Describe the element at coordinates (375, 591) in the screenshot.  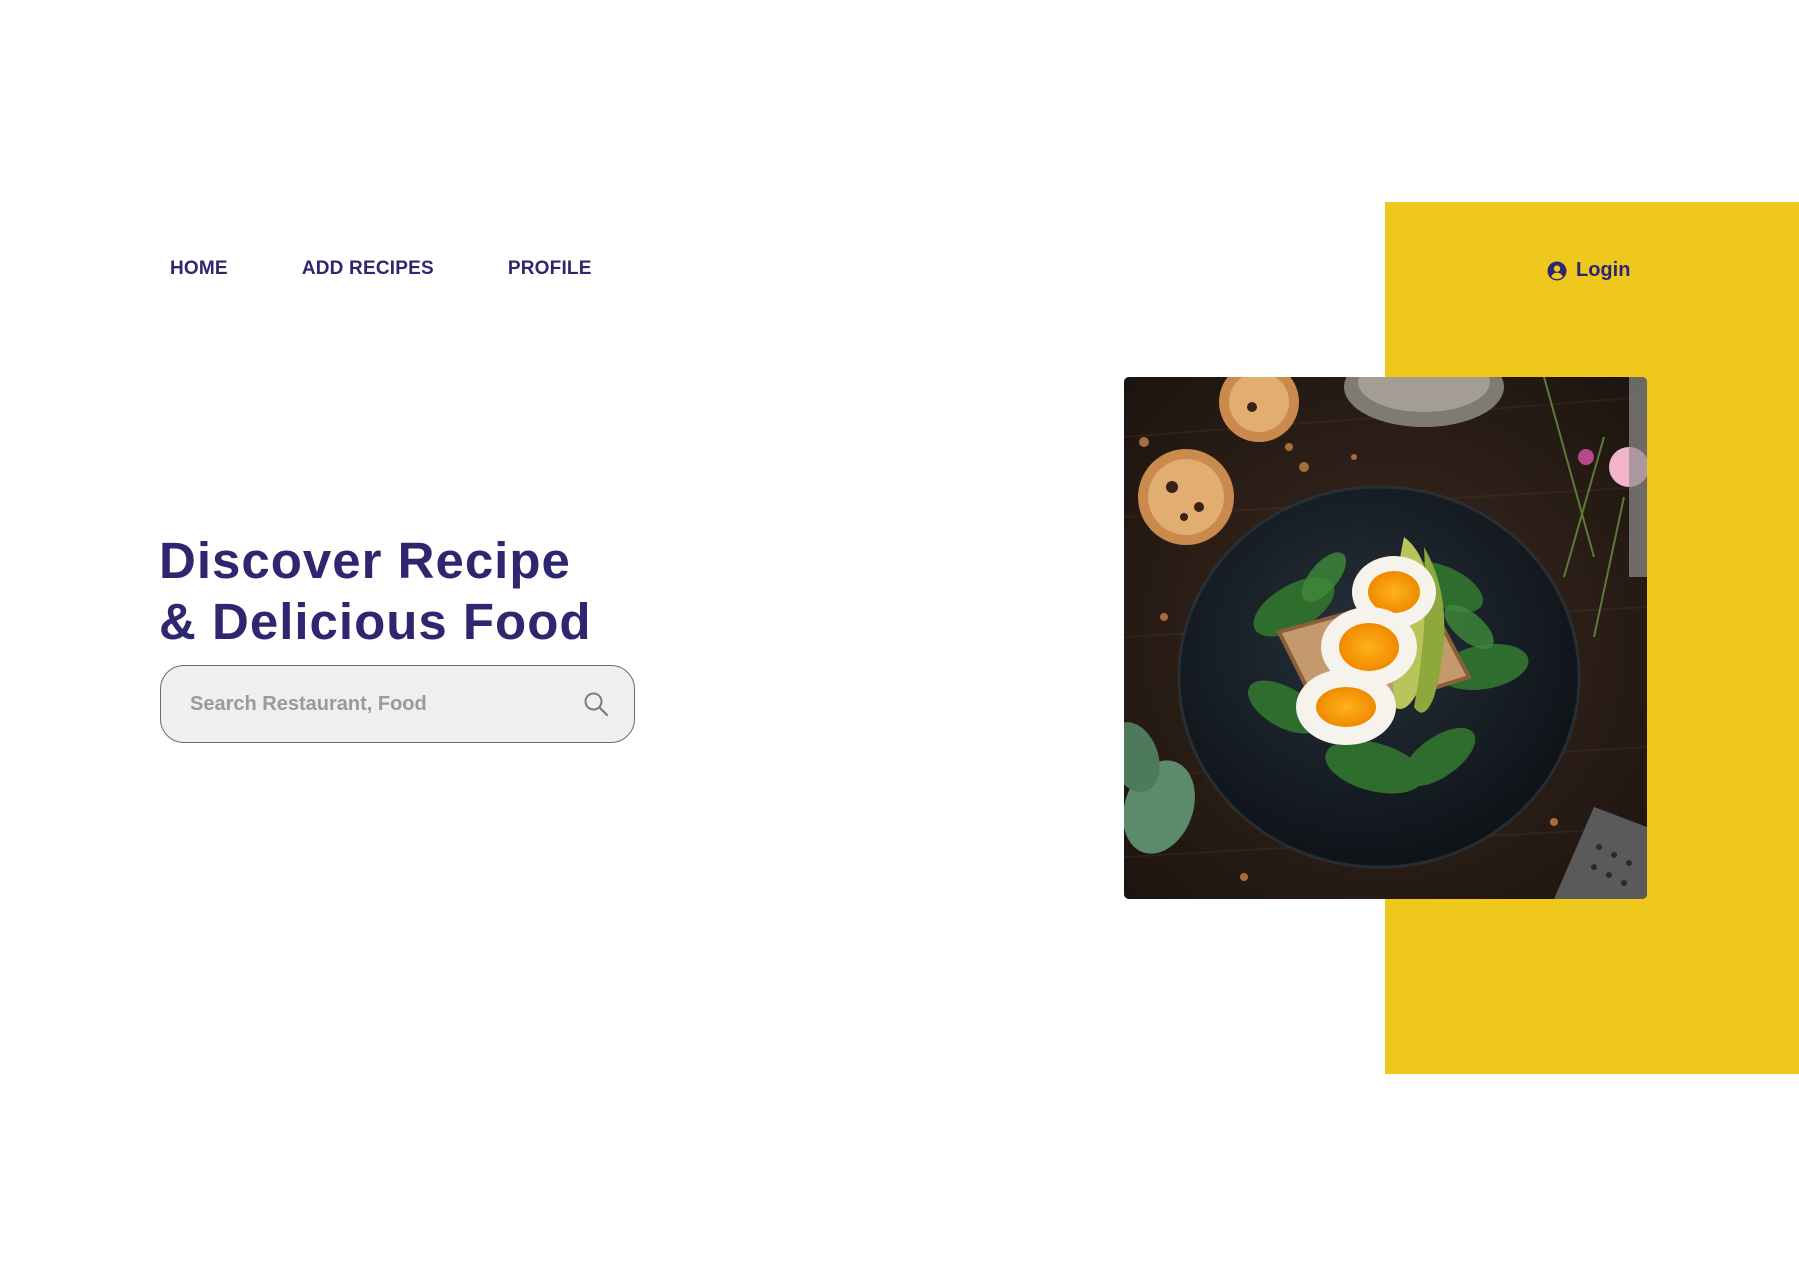
I see `hero-headline: Discover Recipe & Delicious Food` at that location.